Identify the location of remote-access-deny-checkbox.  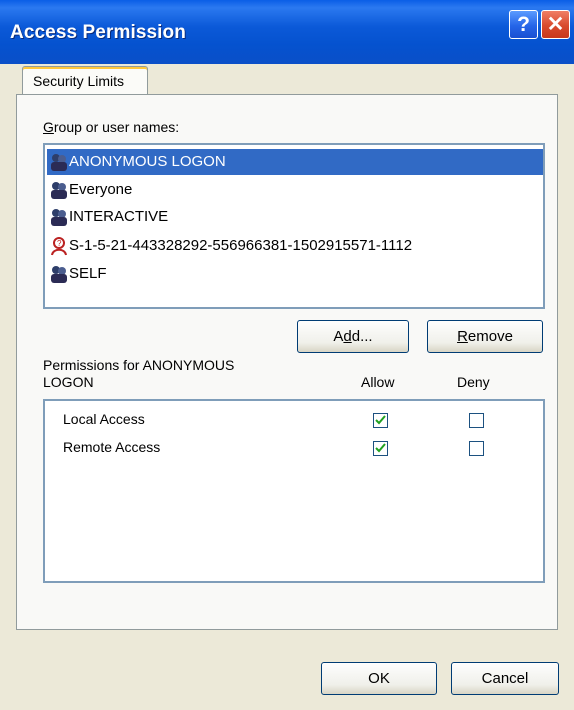
(476, 448).